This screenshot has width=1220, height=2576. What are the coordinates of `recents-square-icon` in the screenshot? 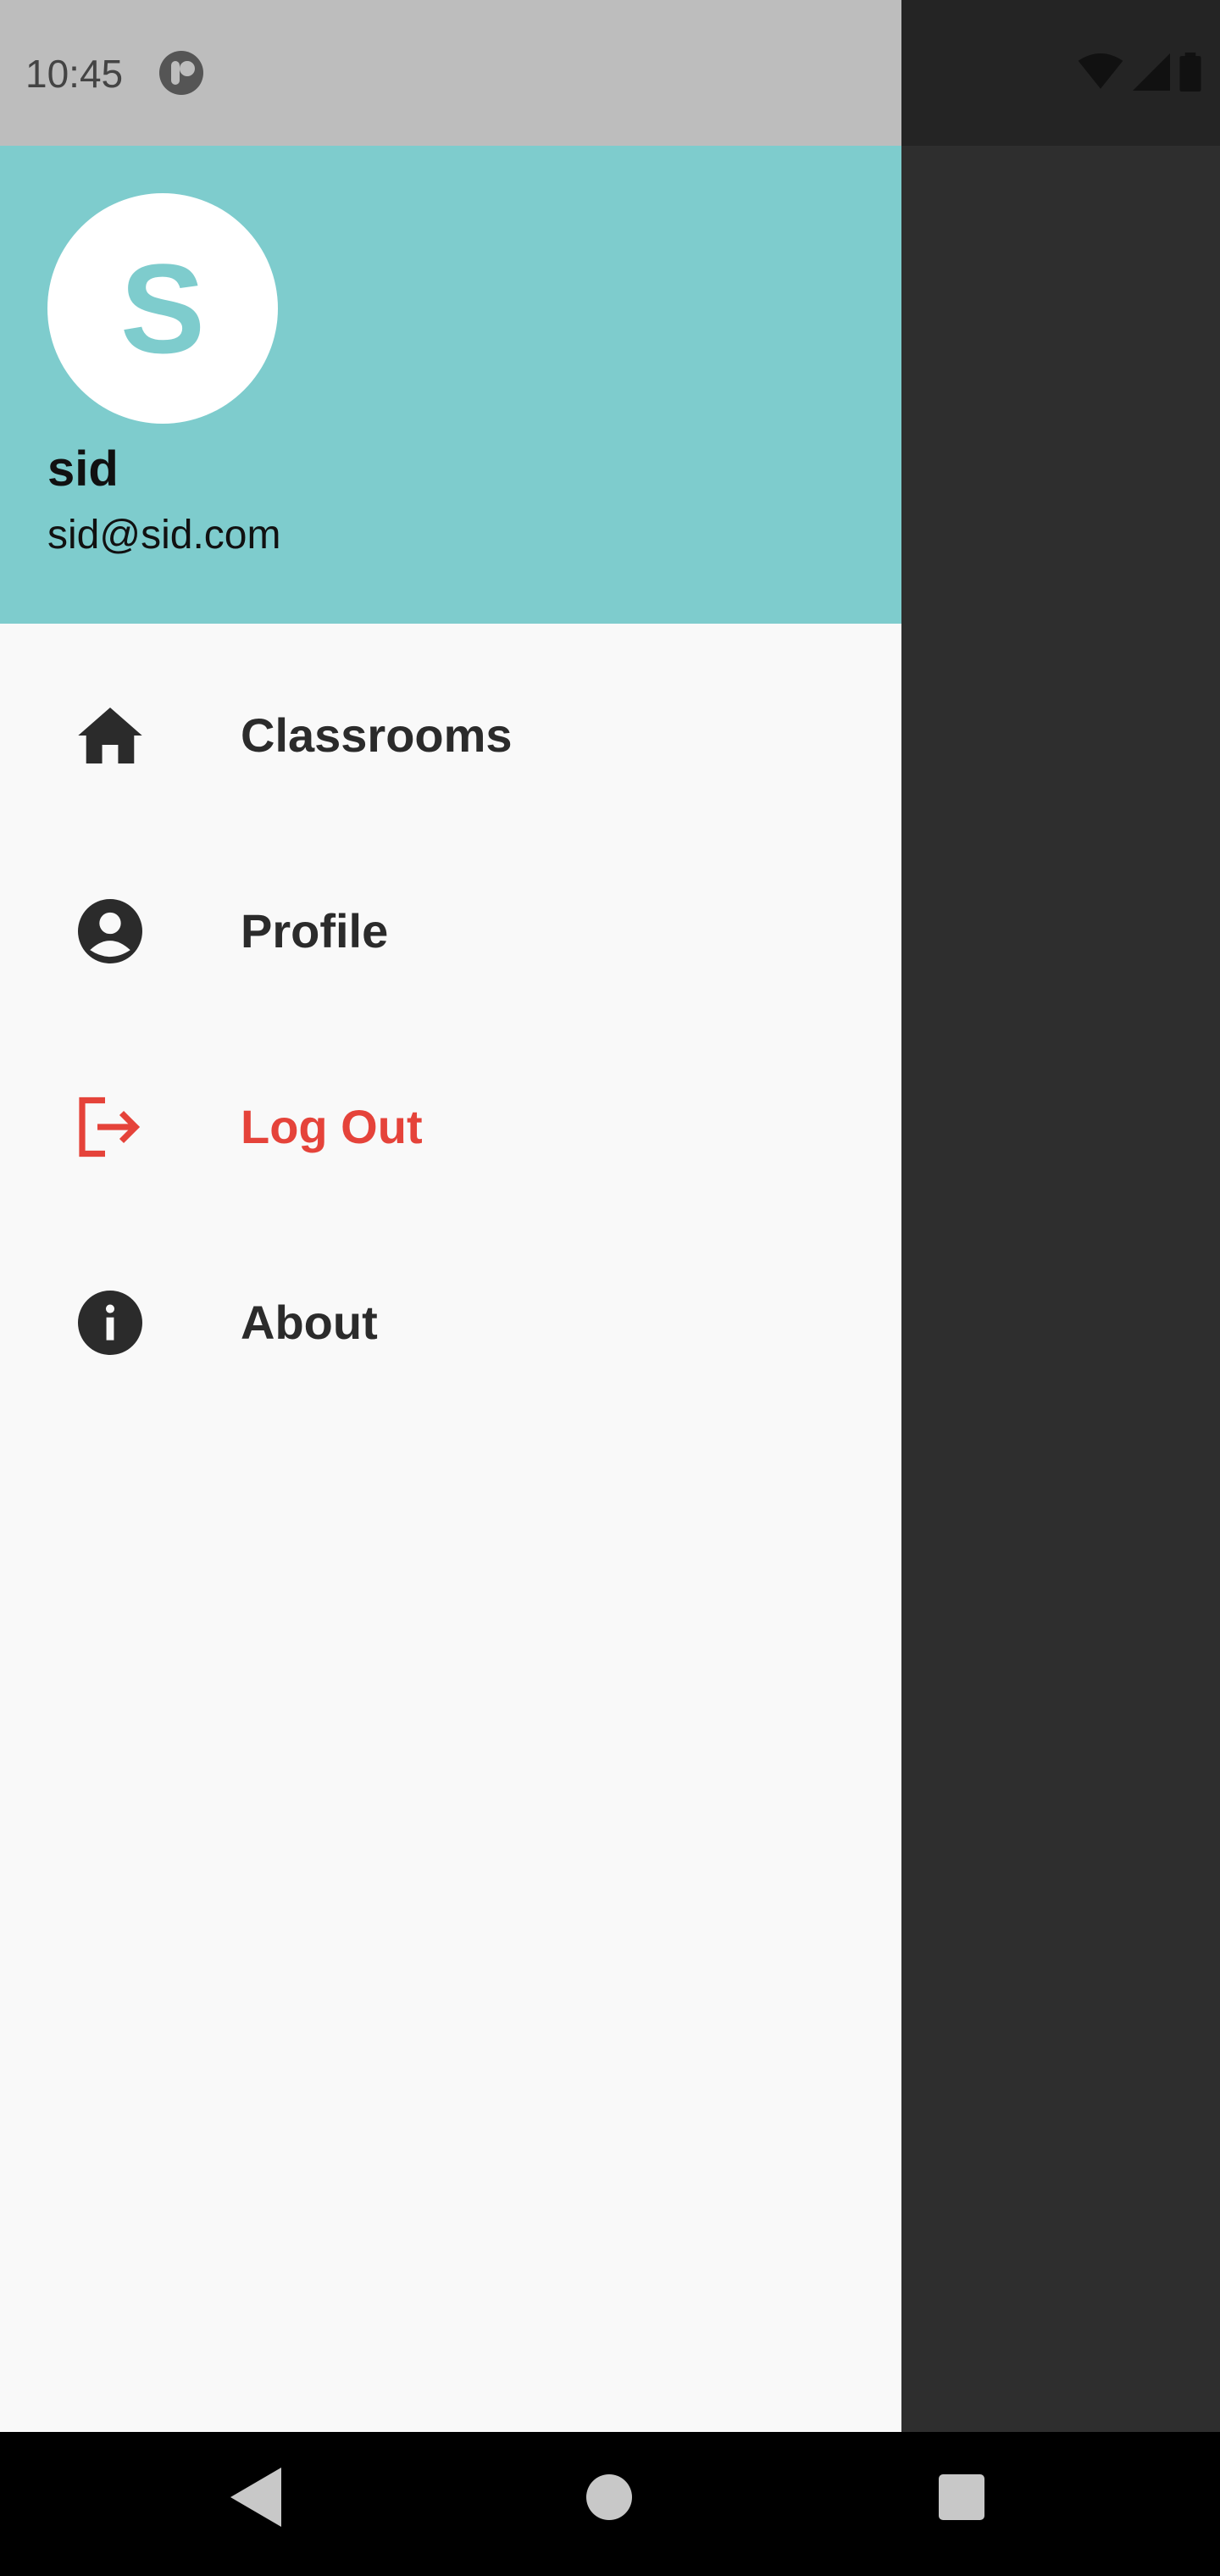 It's located at (961, 2497).